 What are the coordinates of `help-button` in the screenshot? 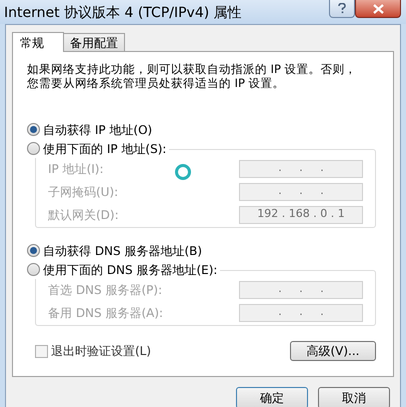 It's located at (342, 9).